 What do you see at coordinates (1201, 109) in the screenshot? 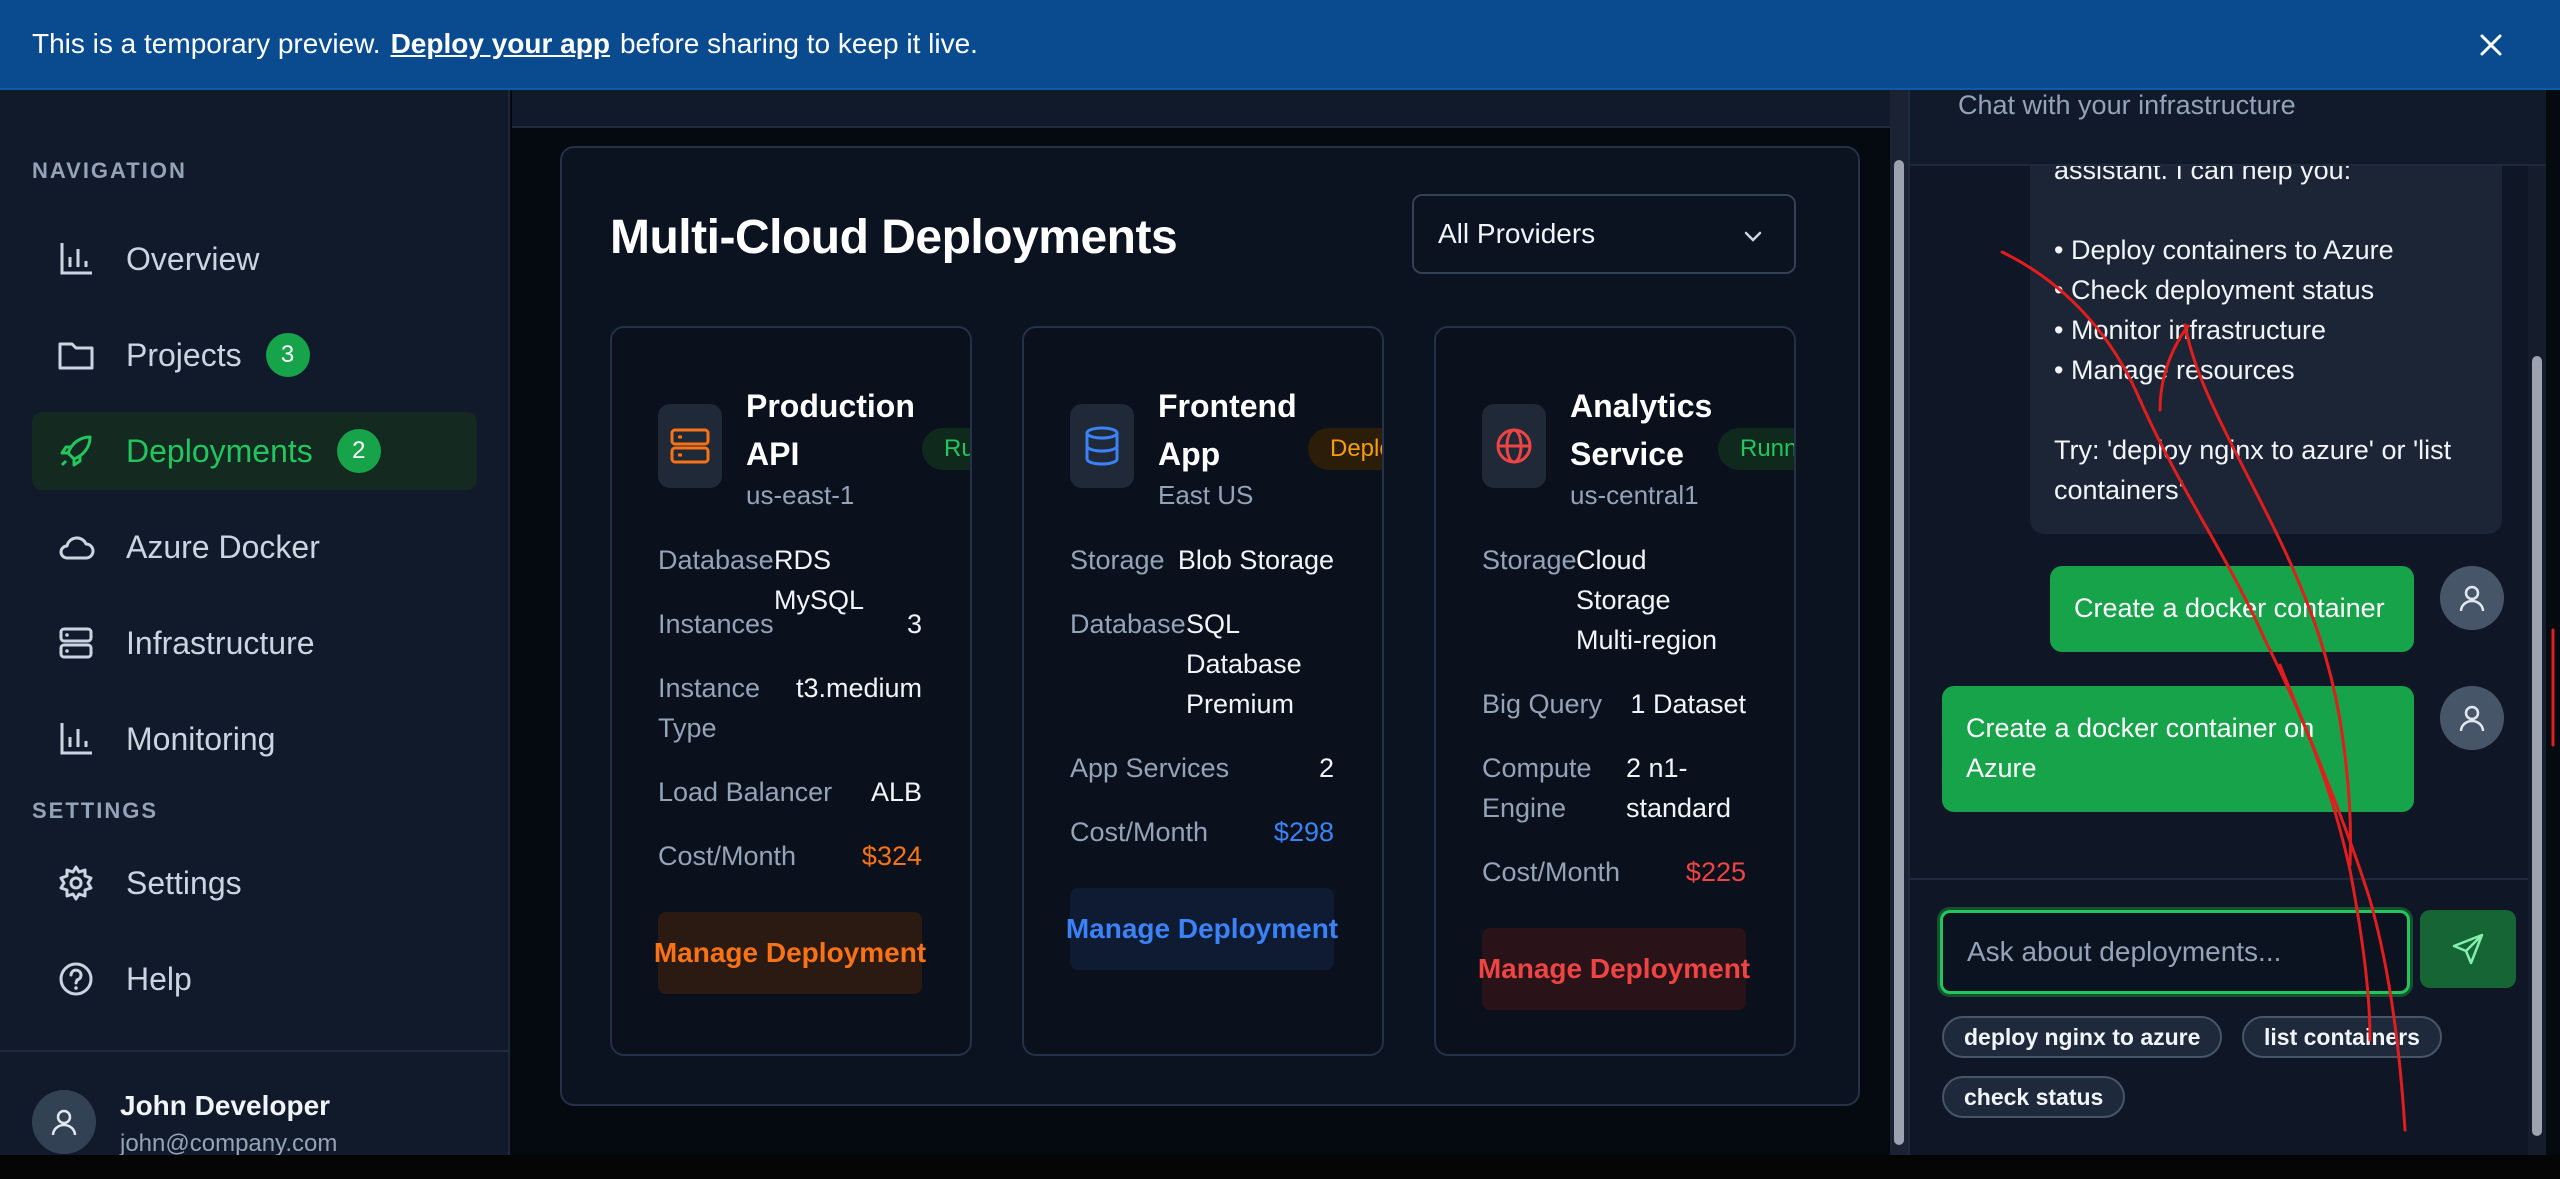
I see `main-subheader` at bounding box center [1201, 109].